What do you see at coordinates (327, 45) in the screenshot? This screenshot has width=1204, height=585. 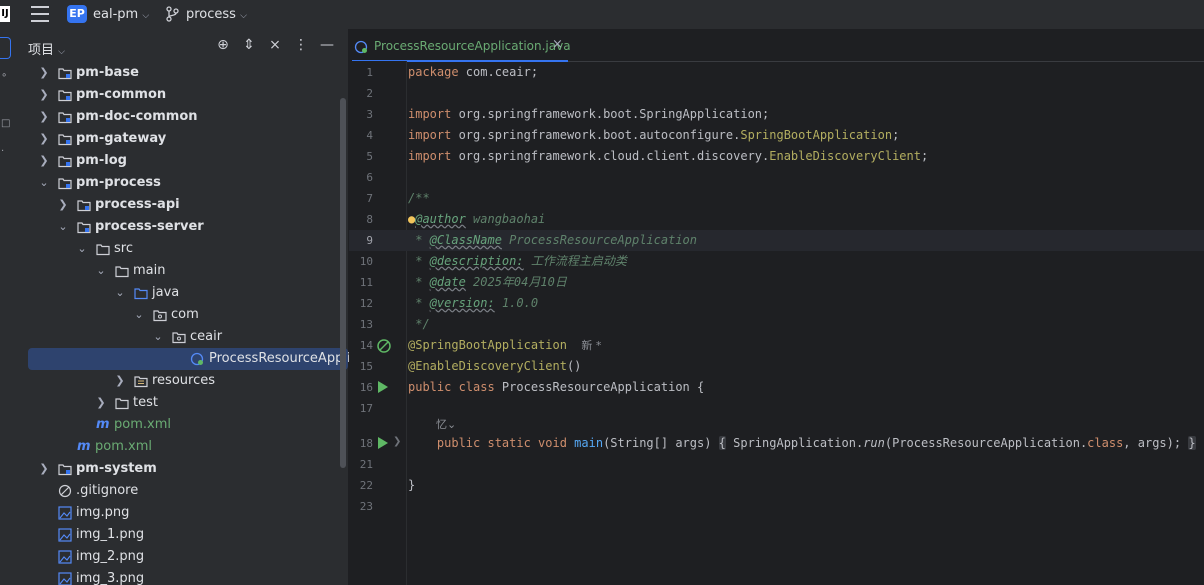 I see `hide-panel-icon: —` at bounding box center [327, 45].